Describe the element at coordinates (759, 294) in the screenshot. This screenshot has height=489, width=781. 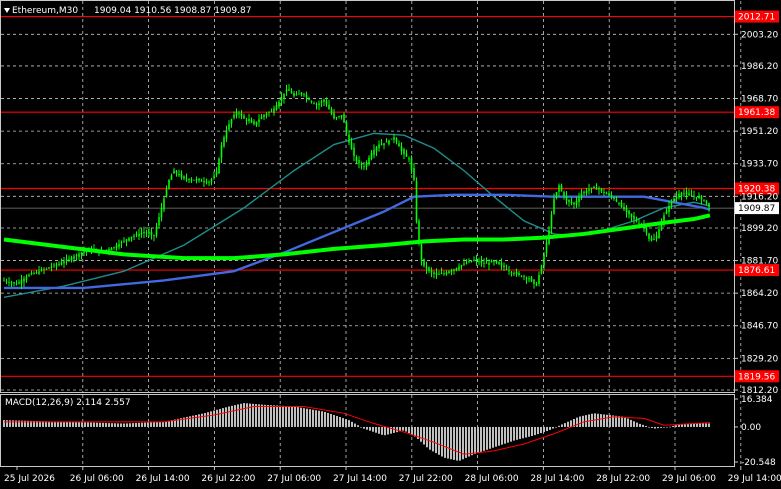
I see `price-tick-label: 1864.20` at that location.